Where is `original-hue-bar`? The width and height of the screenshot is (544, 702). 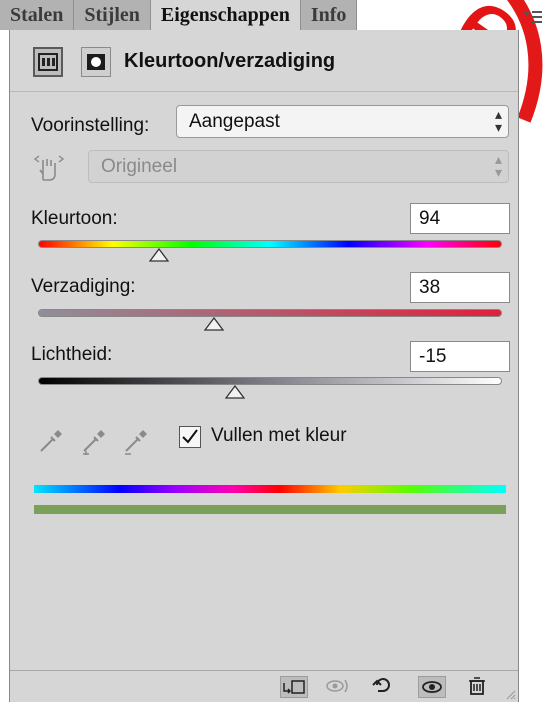 original-hue-bar is located at coordinates (270, 489).